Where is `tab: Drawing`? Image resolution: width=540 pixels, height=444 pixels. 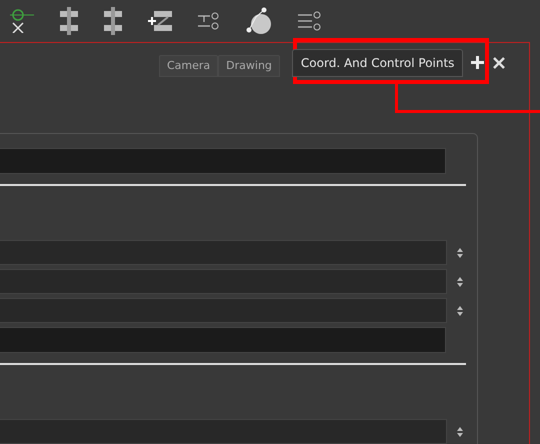 tab: Drawing is located at coordinates (249, 66).